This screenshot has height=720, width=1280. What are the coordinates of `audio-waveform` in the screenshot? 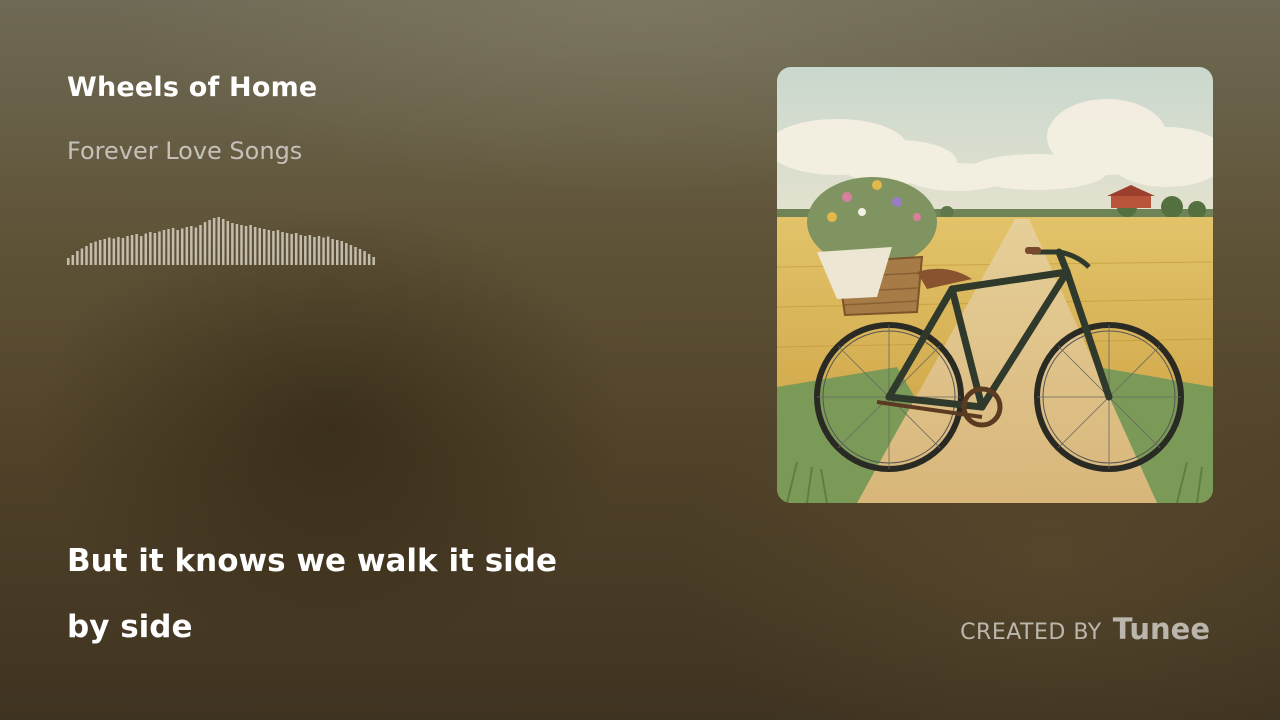 It's located at (222, 240).